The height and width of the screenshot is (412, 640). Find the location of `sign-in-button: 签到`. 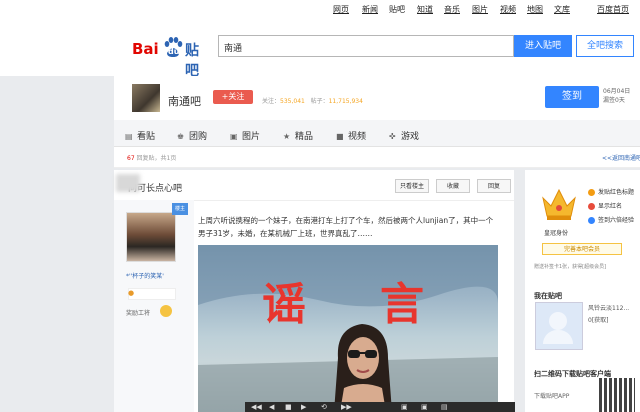

sign-in-button: 签到 is located at coordinates (572, 97).